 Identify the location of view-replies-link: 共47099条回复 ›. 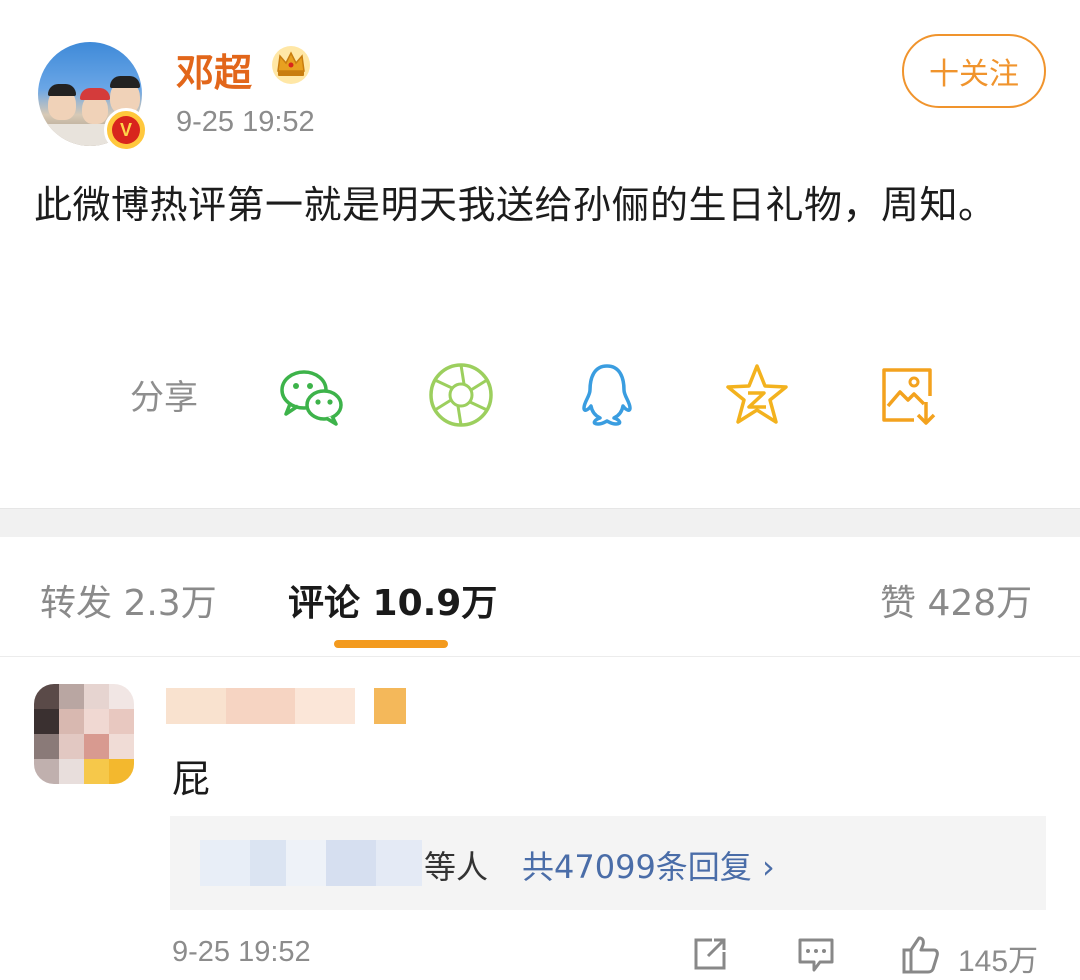
(648, 865).